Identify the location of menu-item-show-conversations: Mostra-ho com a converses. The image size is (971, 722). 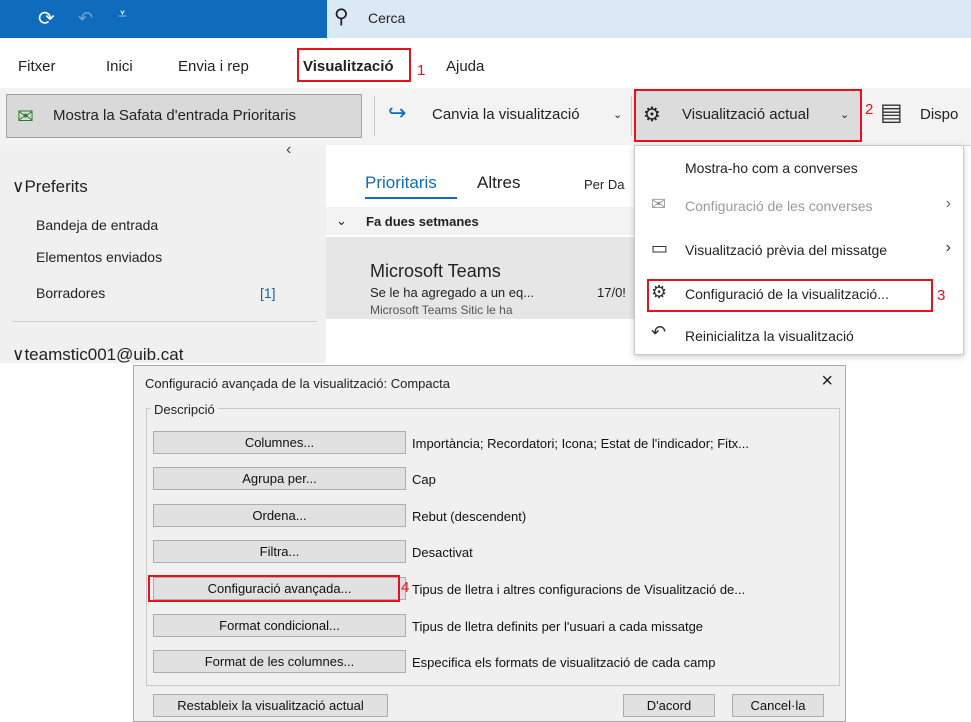
(771, 168).